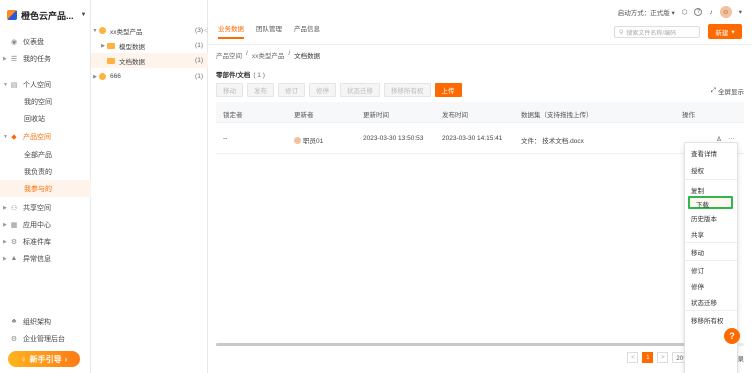 The image size is (752, 373). Describe the element at coordinates (688, 115) in the screenshot. I see `column-header: 操作` at that location.